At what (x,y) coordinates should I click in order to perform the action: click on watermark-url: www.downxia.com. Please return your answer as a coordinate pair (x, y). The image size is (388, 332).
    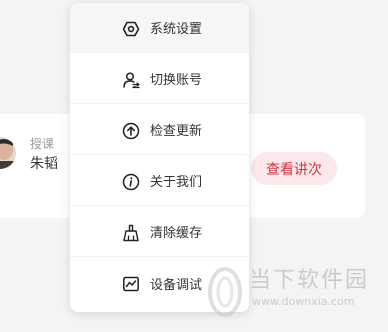
    Looking at the image, I should click on (303, 301).